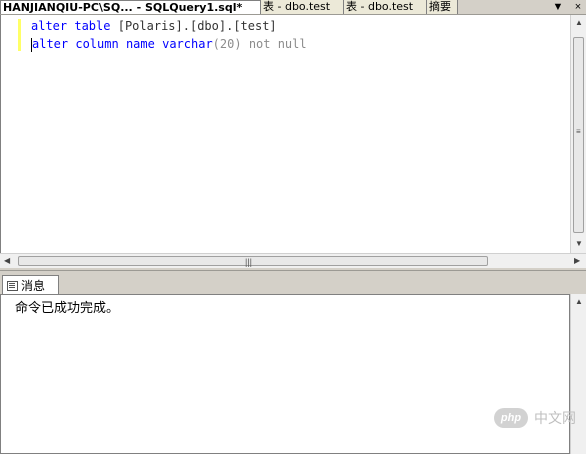  I want to click on php-logo: php, so click(511, 418).